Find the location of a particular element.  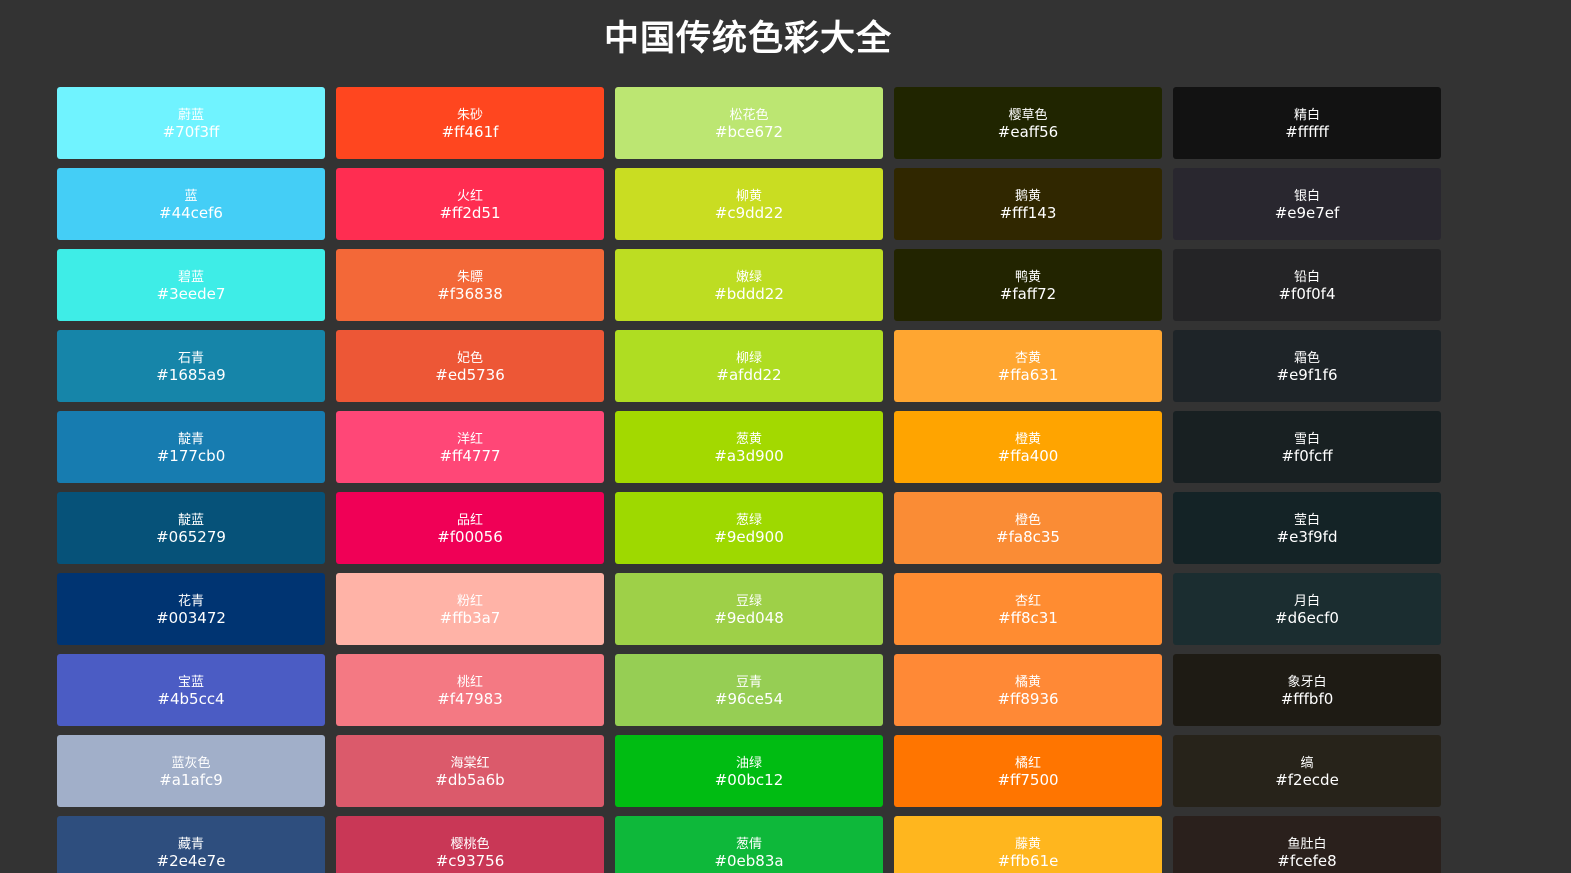

color-swatch: 象牙白 #fffbf0 is located at coordinates (1307, 690).